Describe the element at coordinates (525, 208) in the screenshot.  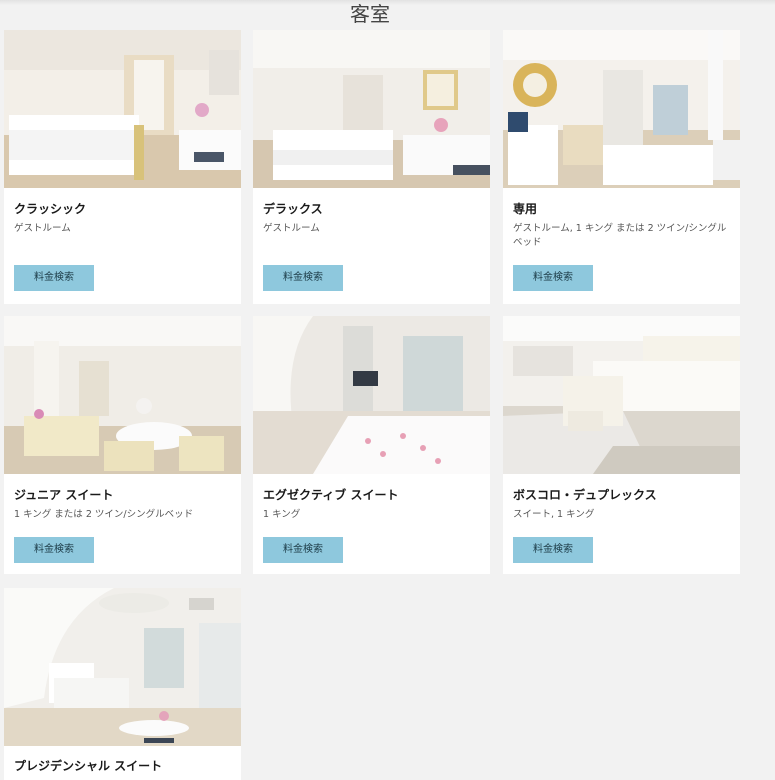
I see `room-name: 専用` at that location.